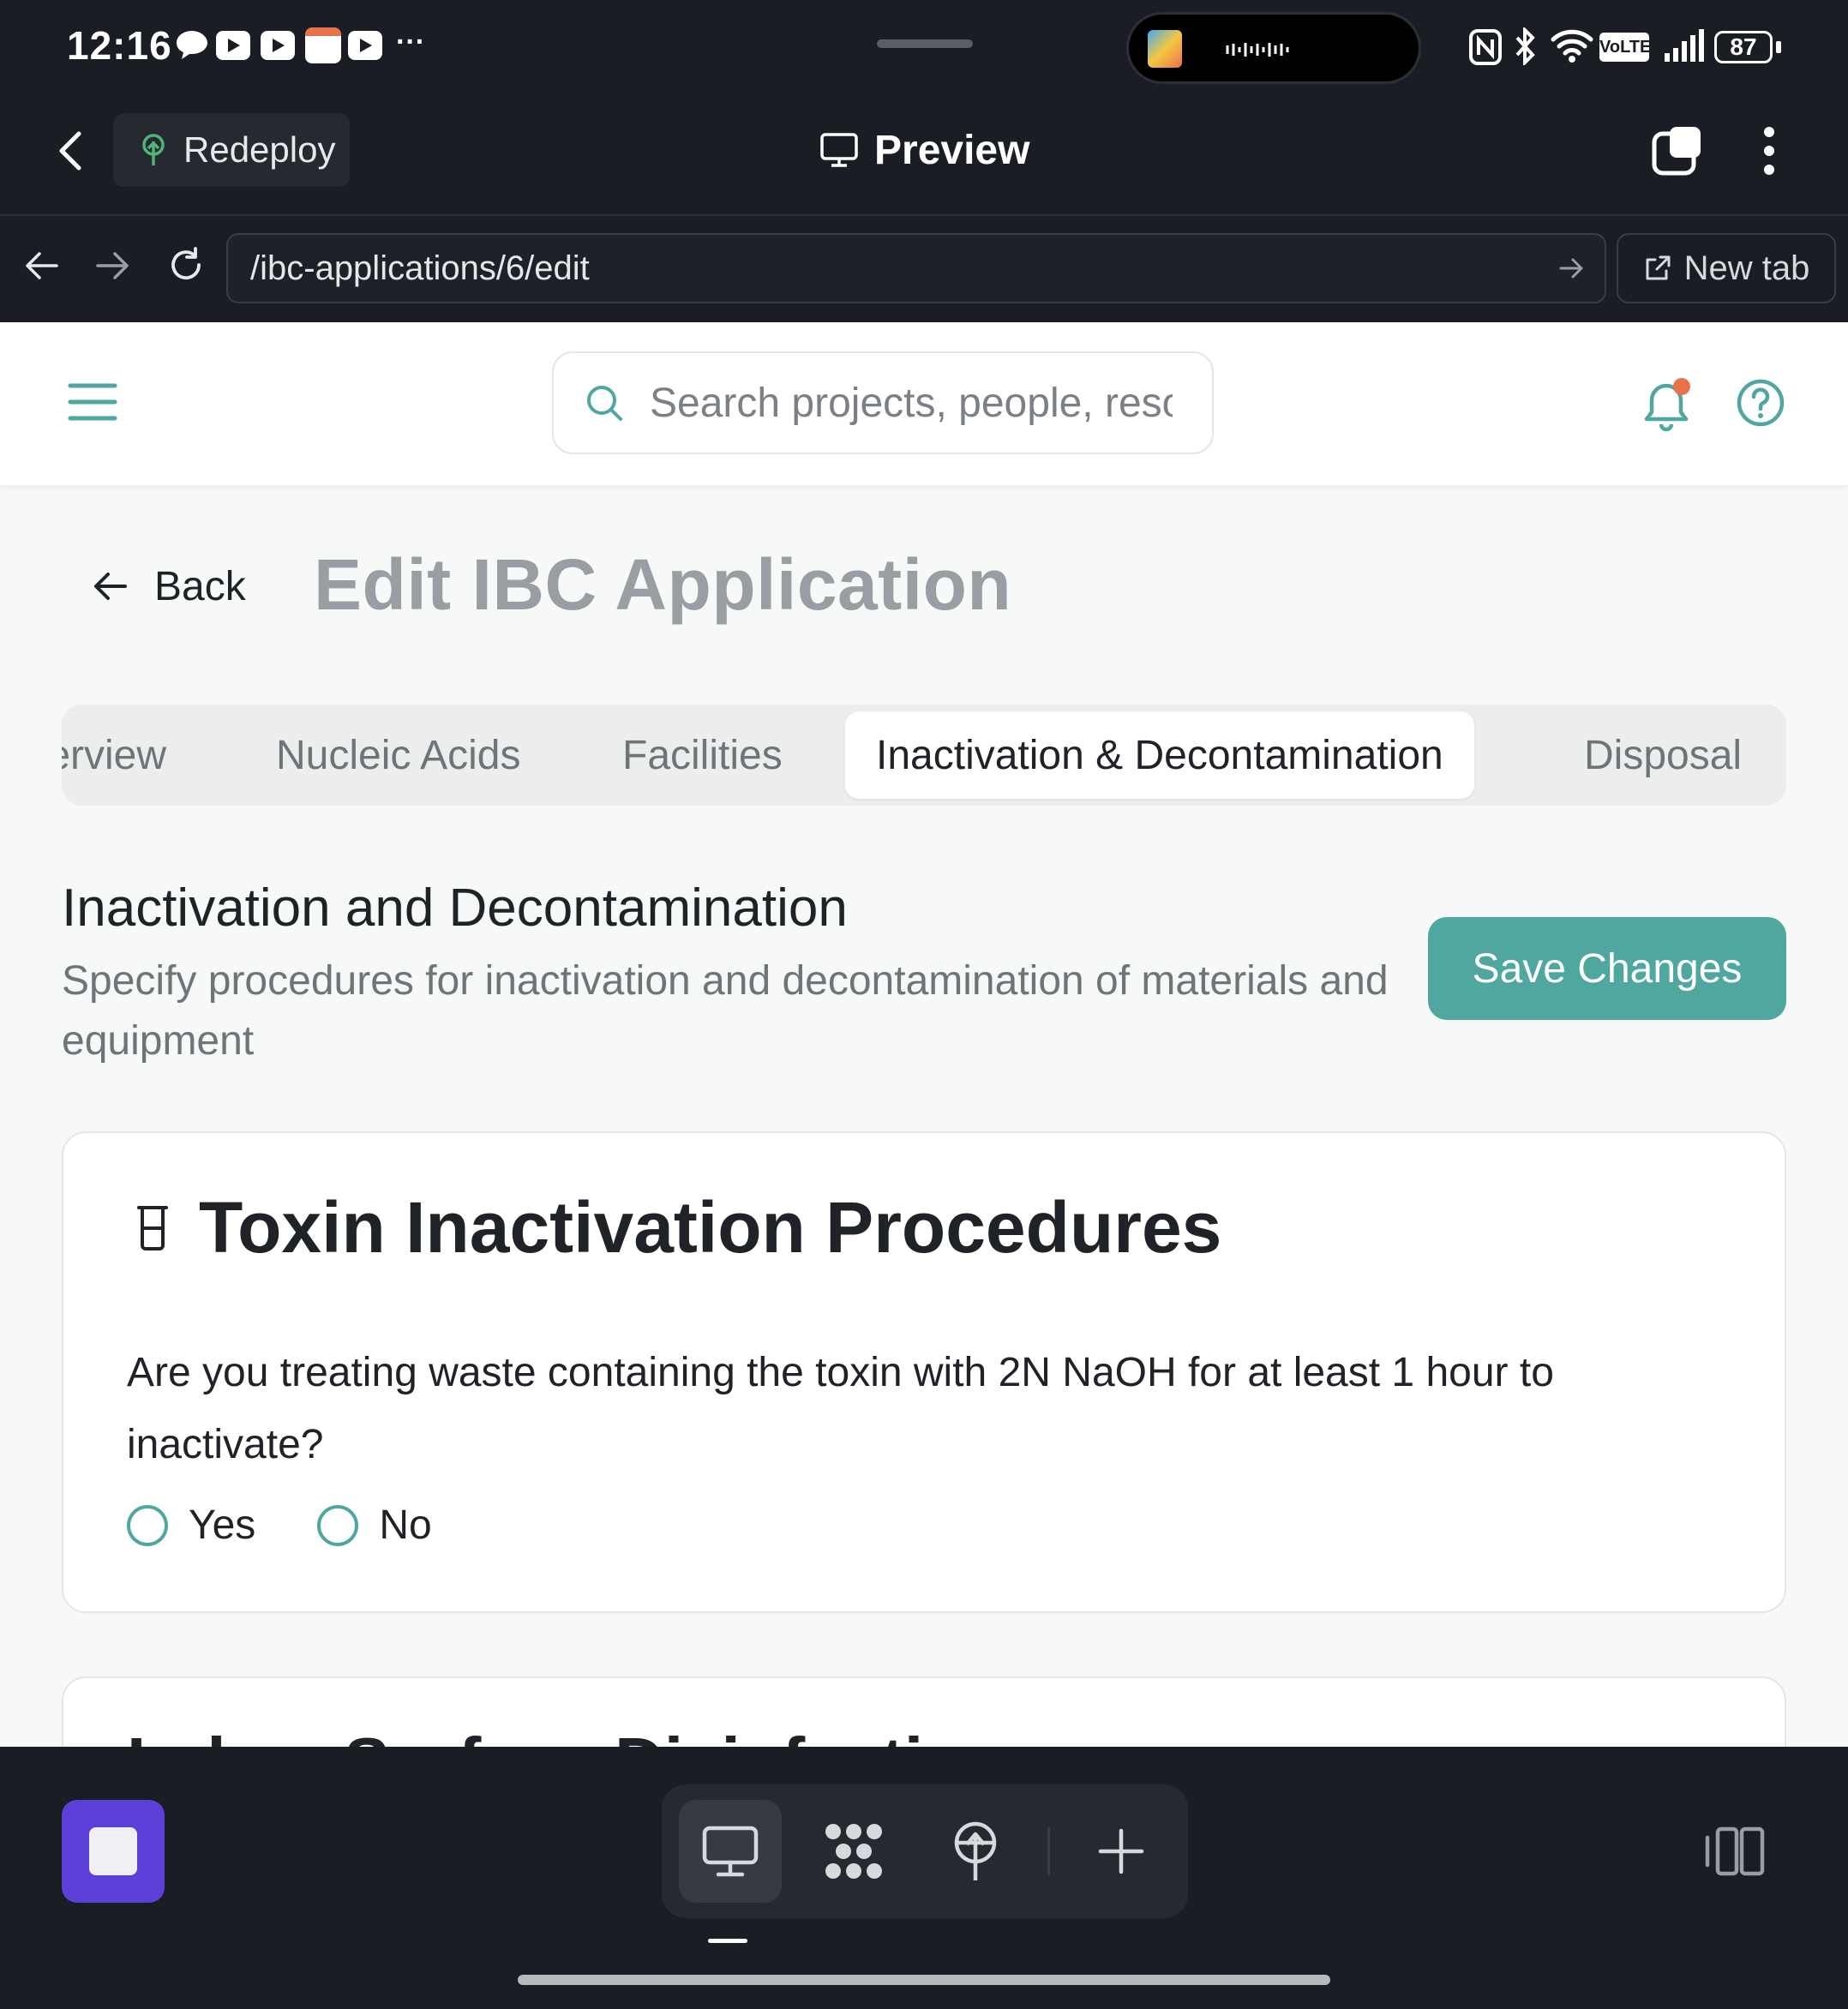  I want to click on nav-back-icon, so click(41, 266).